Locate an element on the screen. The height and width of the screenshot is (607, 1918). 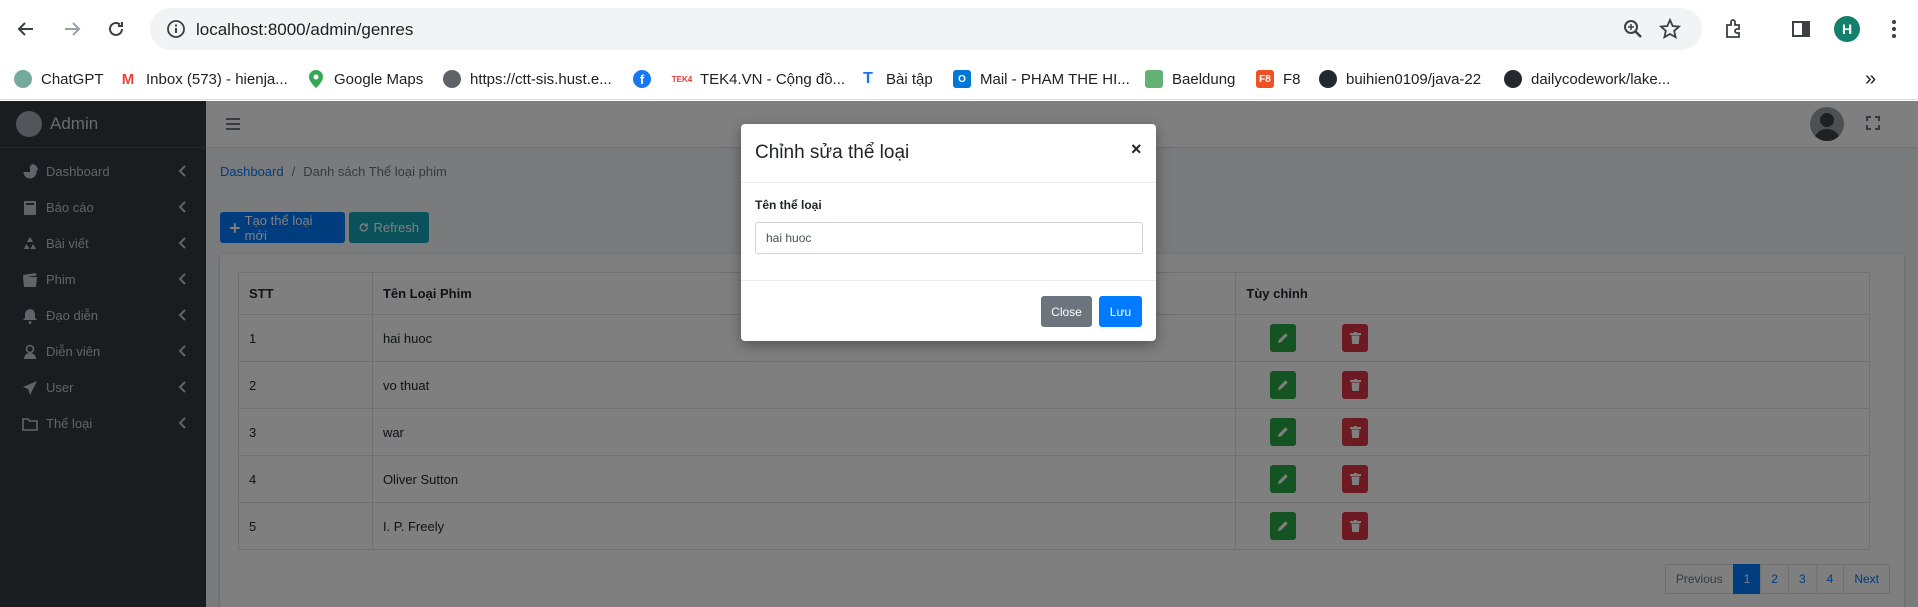
bookmark-f8: F8 F8 is located at coordinates (1278, 79).